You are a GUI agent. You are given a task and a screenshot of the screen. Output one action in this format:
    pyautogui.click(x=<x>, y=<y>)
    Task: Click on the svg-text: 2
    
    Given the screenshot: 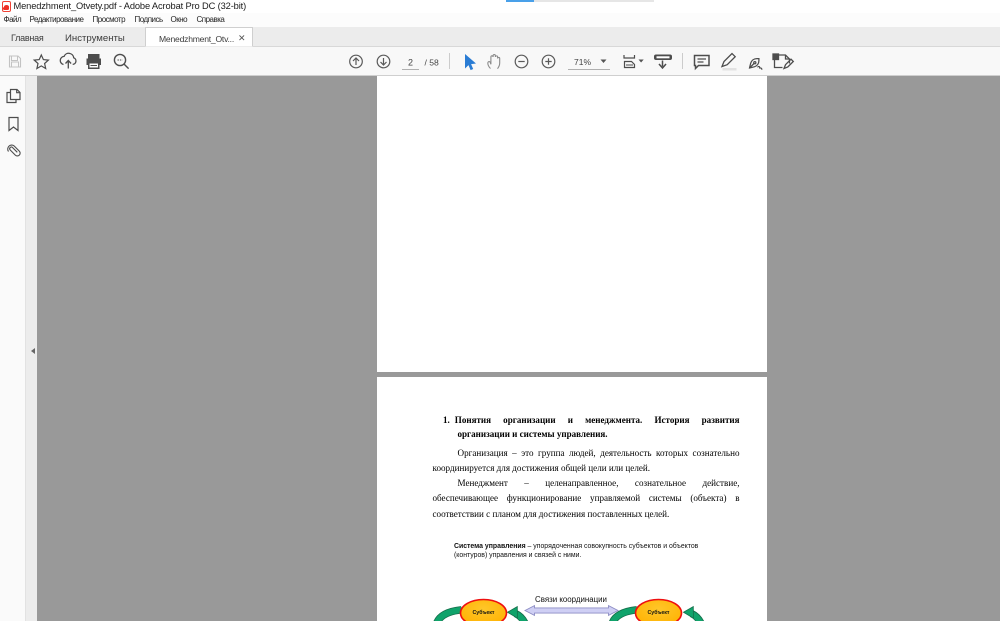 What is the action you would take?
    pyautogui.click(x=410, y=63)
    